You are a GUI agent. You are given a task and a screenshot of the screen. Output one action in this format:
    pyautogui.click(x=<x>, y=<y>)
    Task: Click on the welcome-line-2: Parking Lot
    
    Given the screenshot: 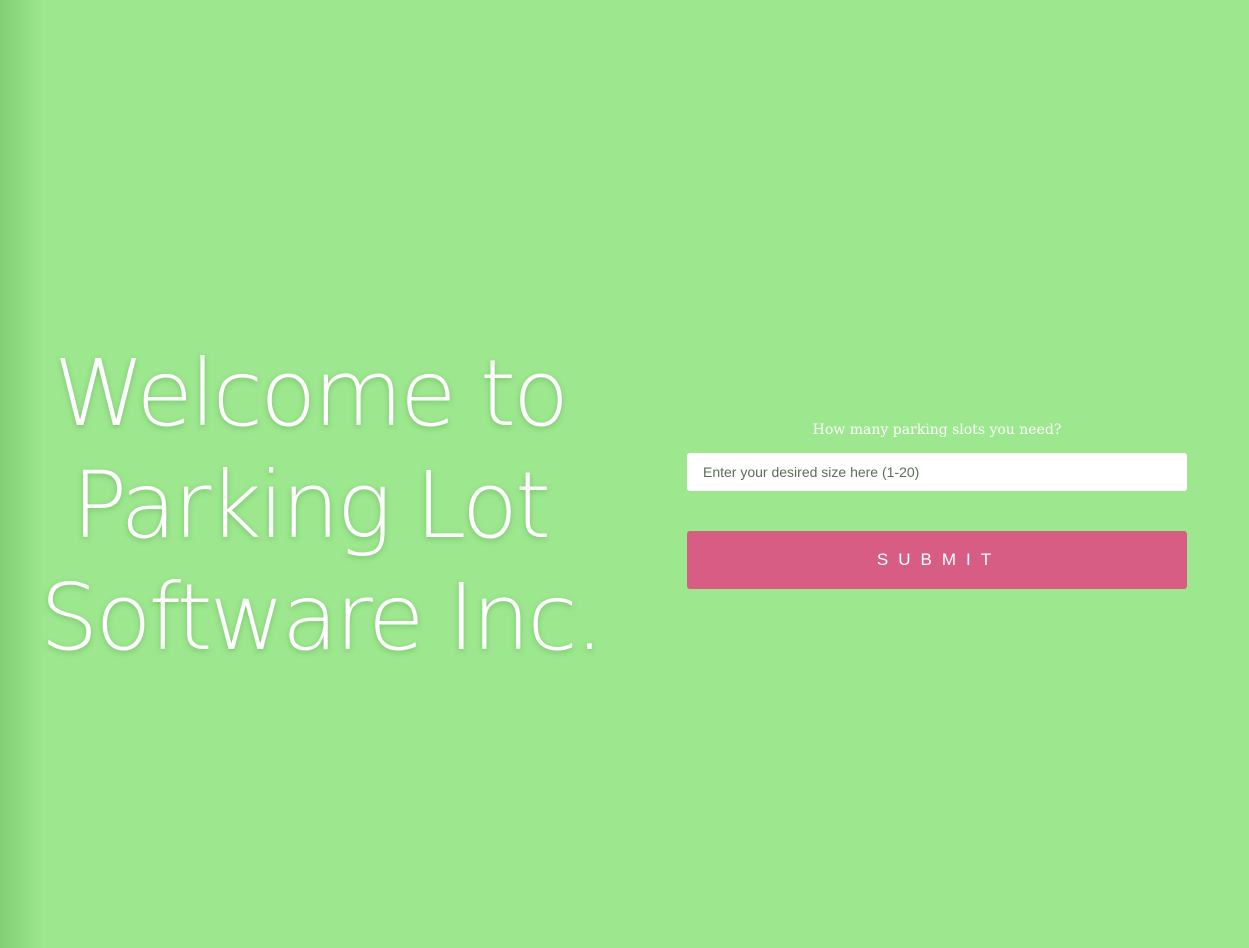 What is the action you would take?
    pyautogui.click(x=311, y=505)
    